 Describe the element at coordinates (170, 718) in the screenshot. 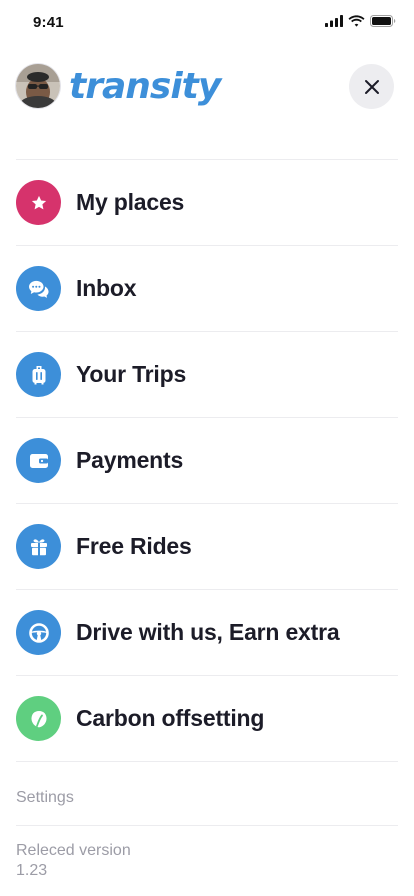

I see `menu-item-label: Carbon offsetting` at that location.